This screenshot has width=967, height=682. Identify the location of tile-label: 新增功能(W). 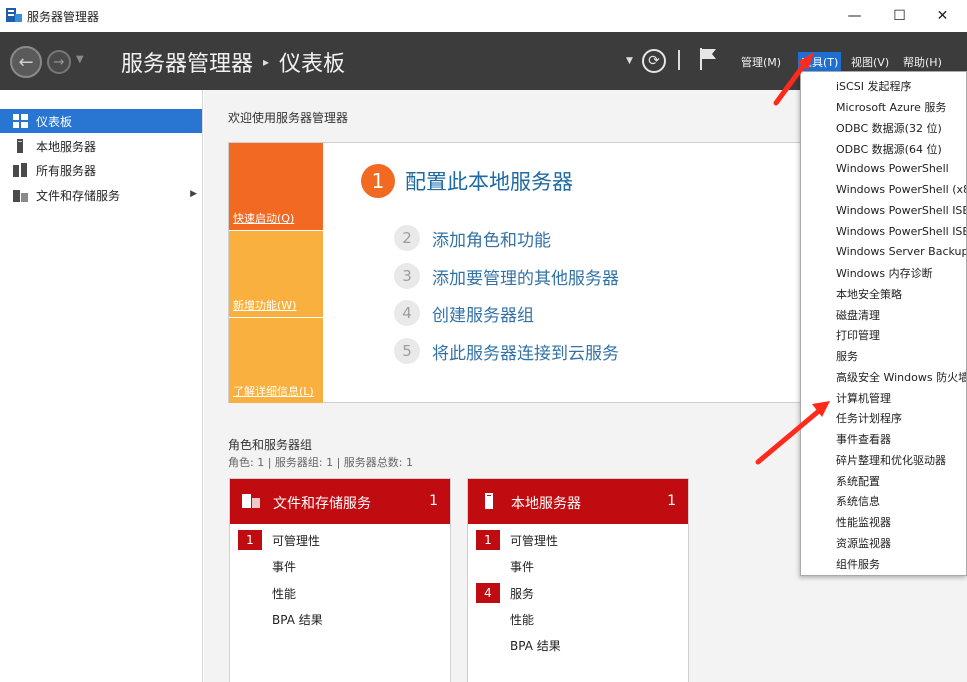
(265, 305).